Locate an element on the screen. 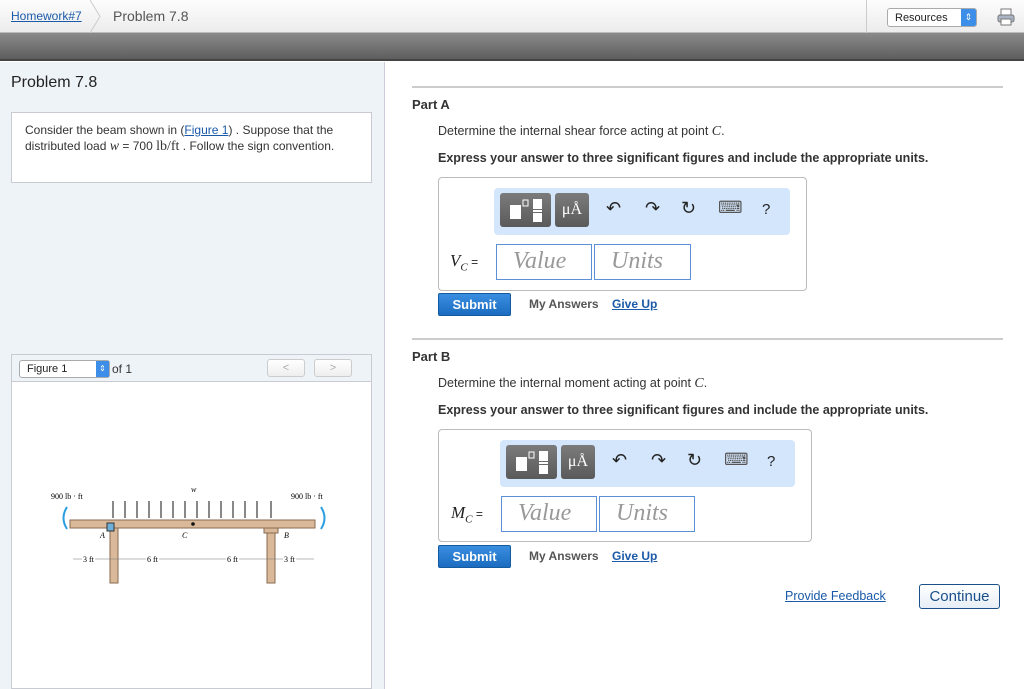 The width and height of the screenshot is (1024, 689). part-a-give-up: Give Up is located at coordinates (634, 304).